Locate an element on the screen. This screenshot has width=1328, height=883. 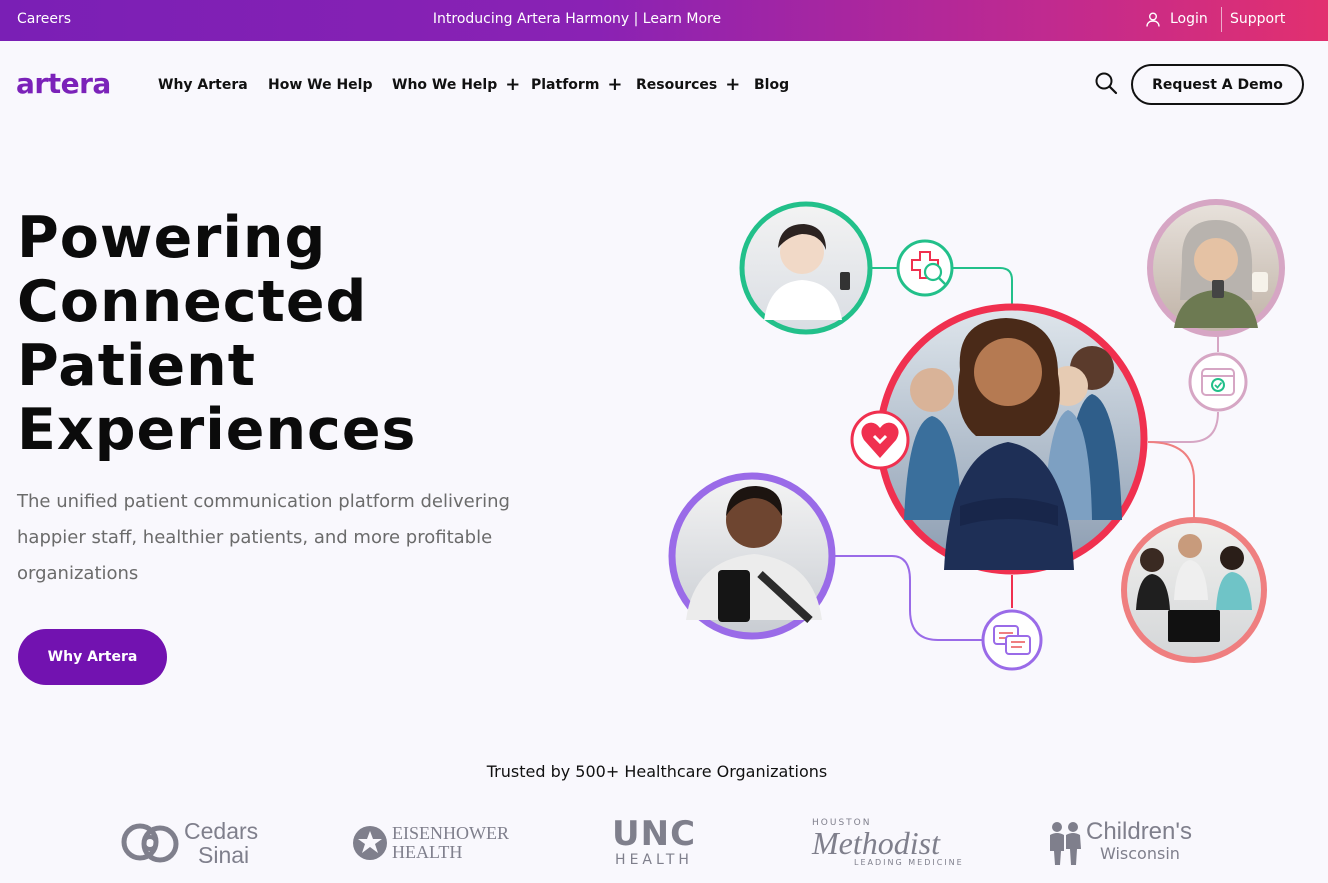
search-icon is located at coordinates (1106, 83).